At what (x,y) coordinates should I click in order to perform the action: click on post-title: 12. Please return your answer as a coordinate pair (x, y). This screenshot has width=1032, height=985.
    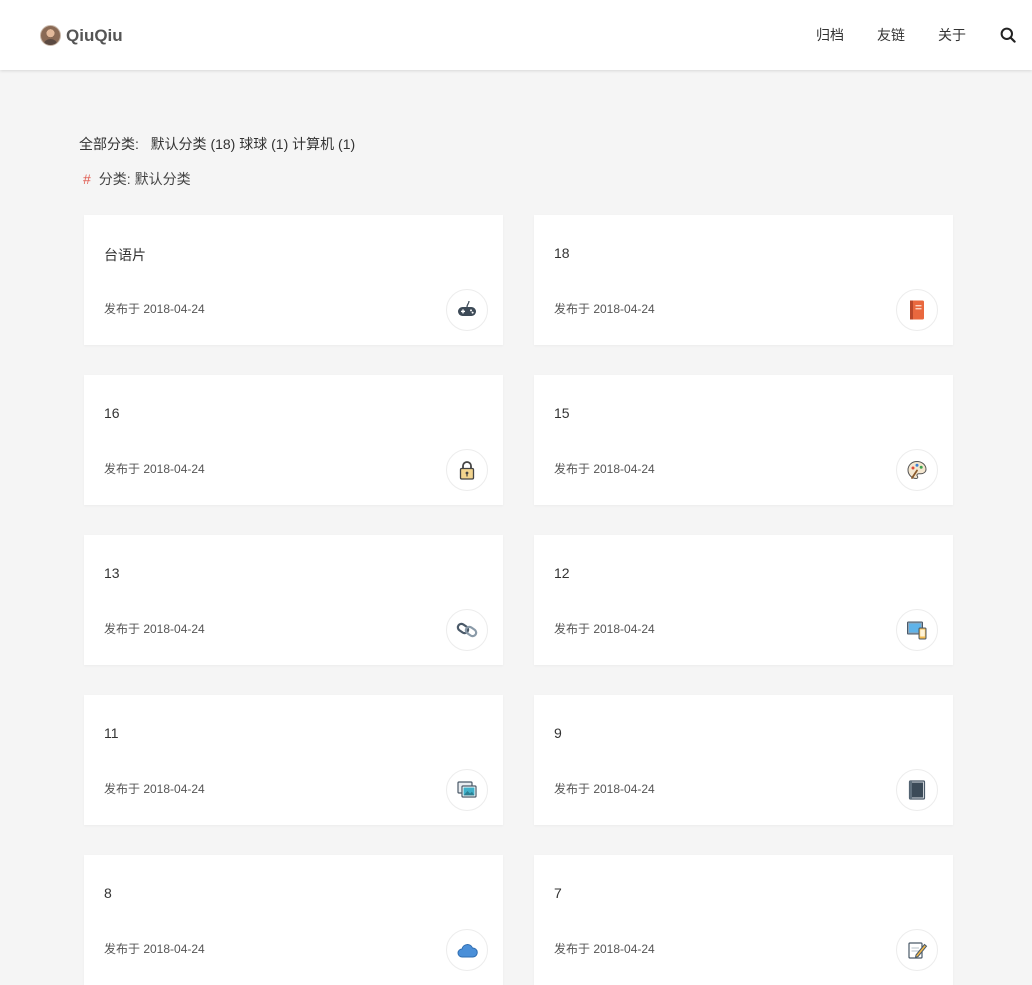
    Looking at the image, I should click on (562, 573).